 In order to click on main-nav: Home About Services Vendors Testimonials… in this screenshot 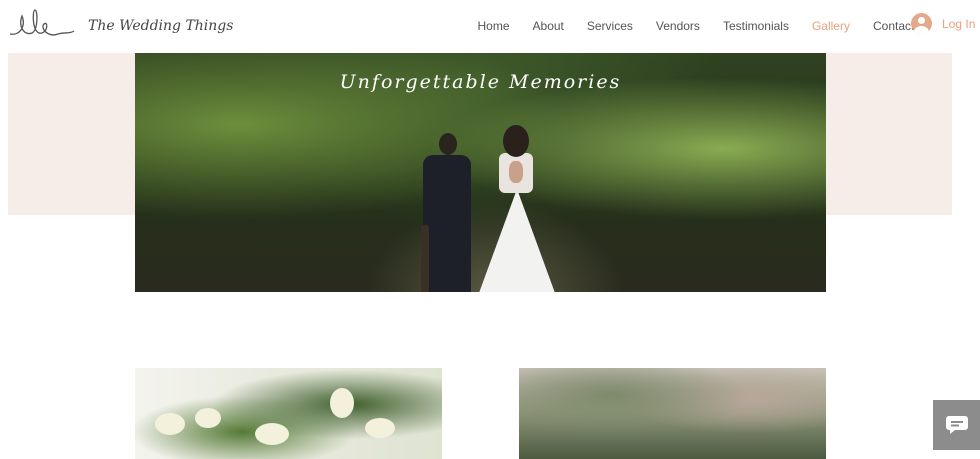, I will do `click(696, 26)`.